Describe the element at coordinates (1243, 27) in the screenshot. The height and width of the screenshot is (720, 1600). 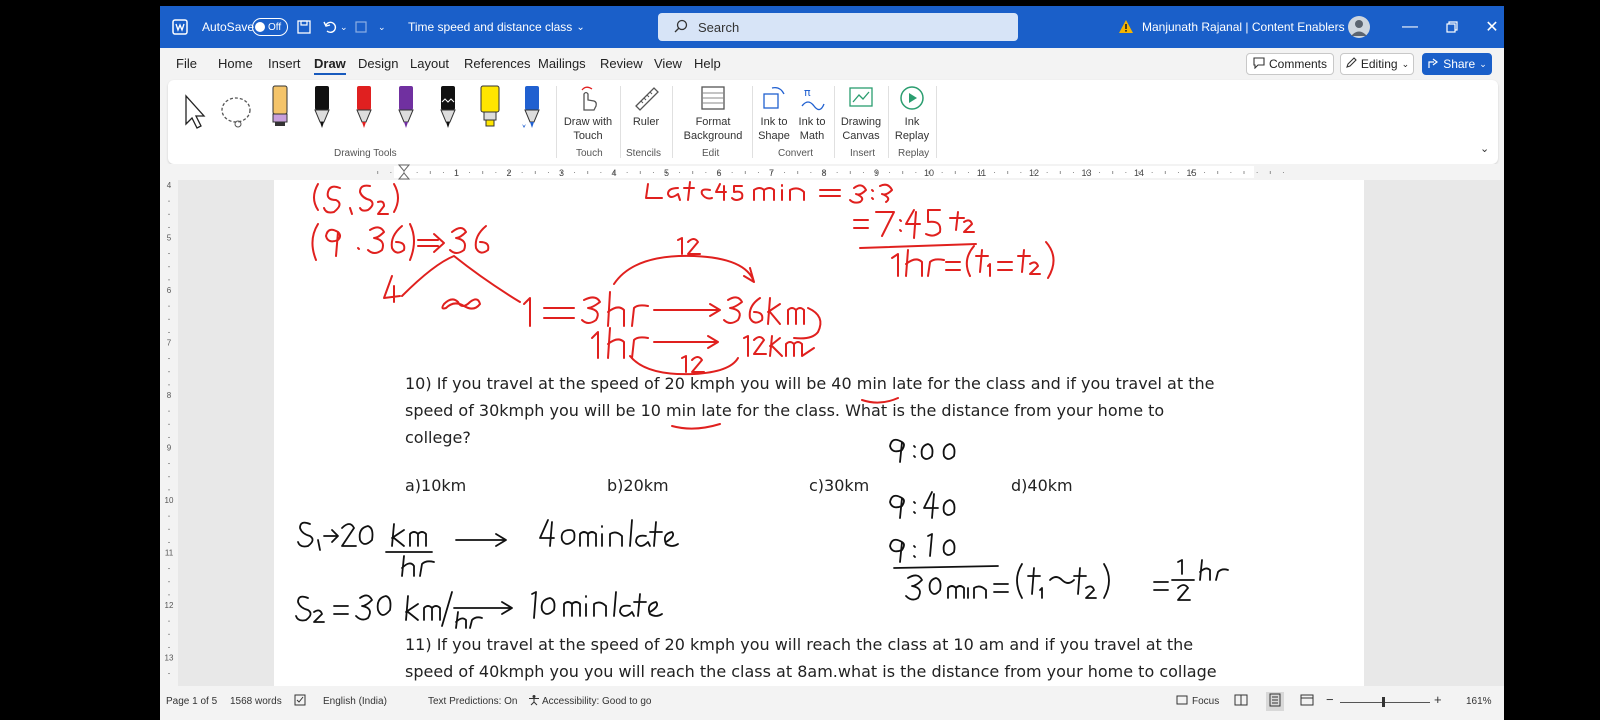
I see `user-name: Manjunath Rajanal | Content Enablers` at that location.